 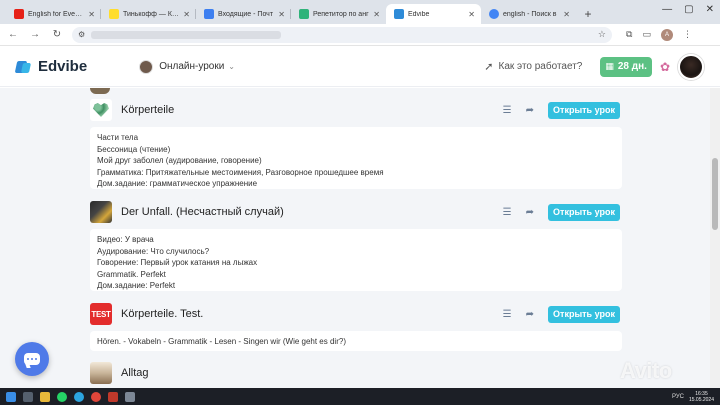 I want to click on pdf-icon, so click(x=113, y=396).